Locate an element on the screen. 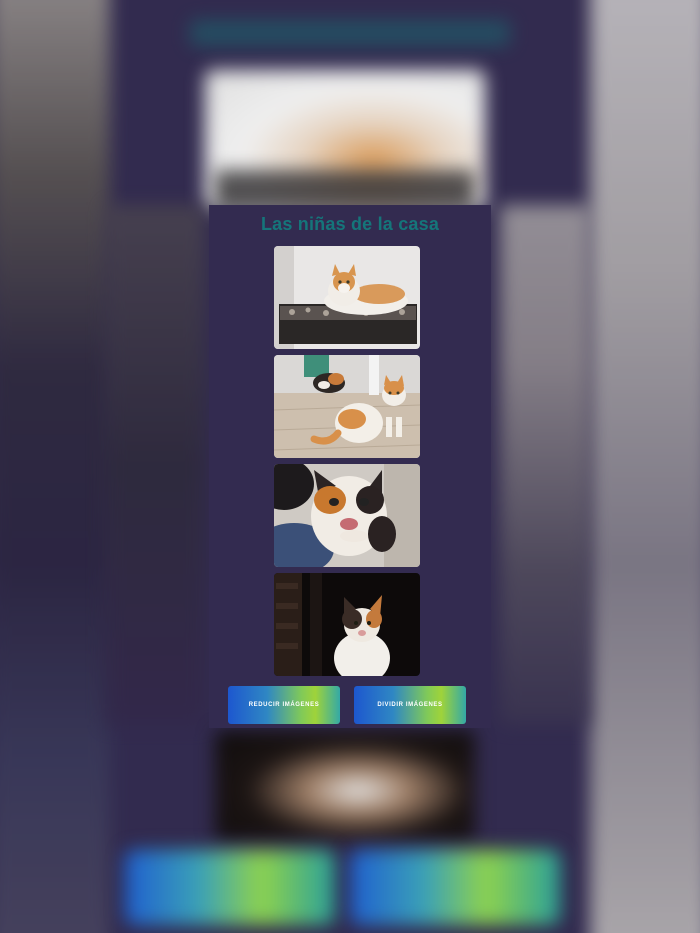 Image resolution: width=700 pixels, height=933 pixels. blurred-button-left is located at coordinates (230, 887).